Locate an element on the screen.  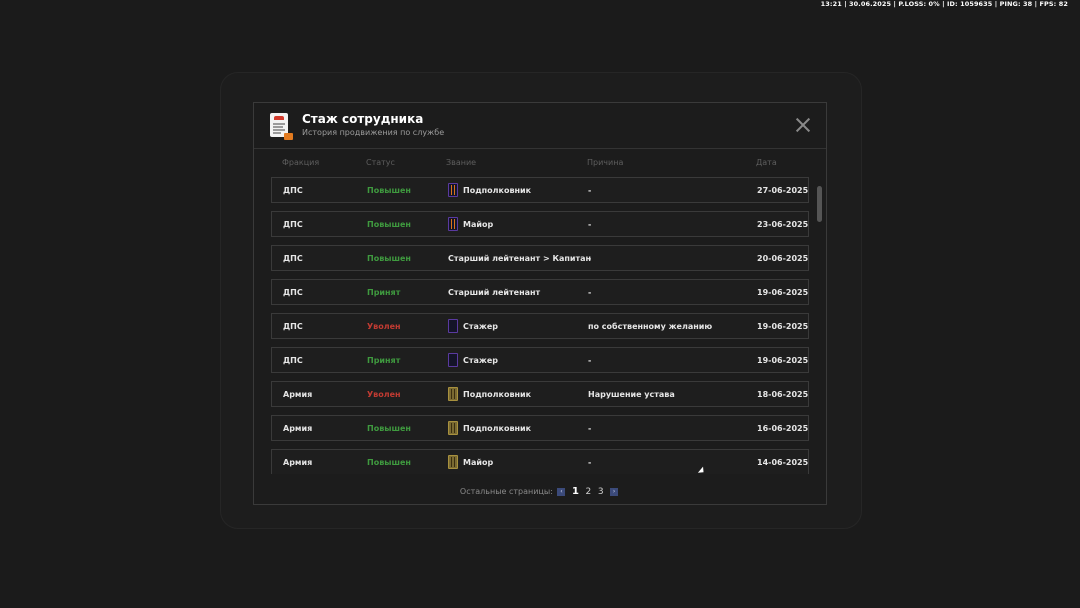
pagination: Остальные страницы: ‹ 1 2 3 › is located at coordinates (540, 491).